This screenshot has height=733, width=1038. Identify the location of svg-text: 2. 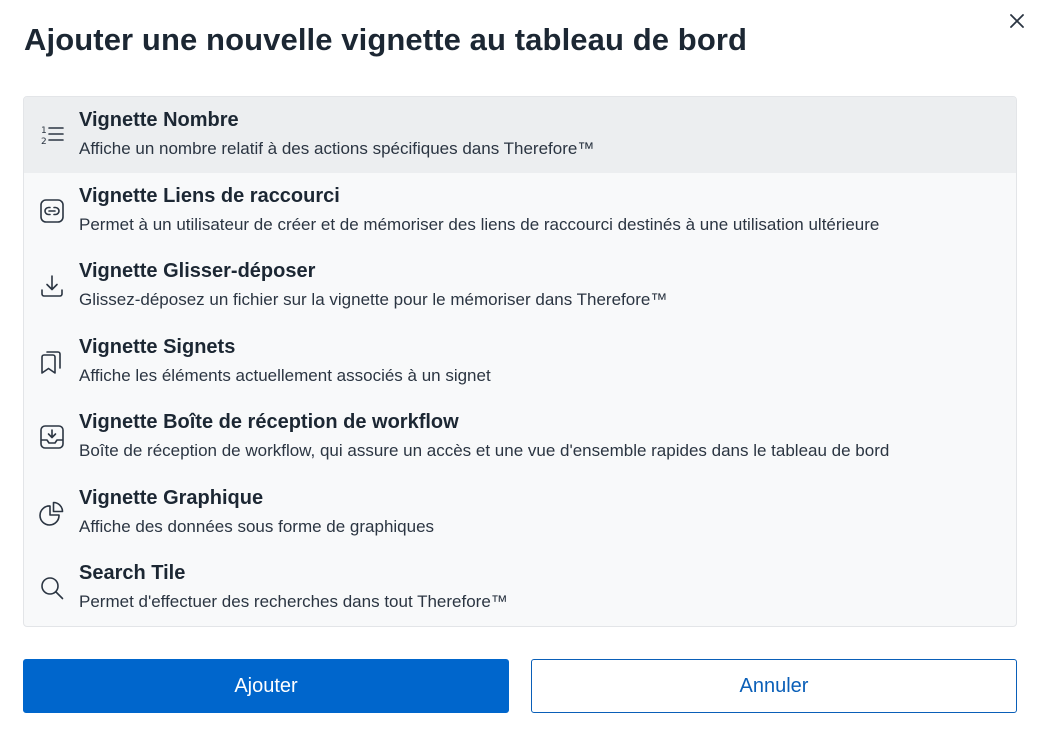
(44, 142).